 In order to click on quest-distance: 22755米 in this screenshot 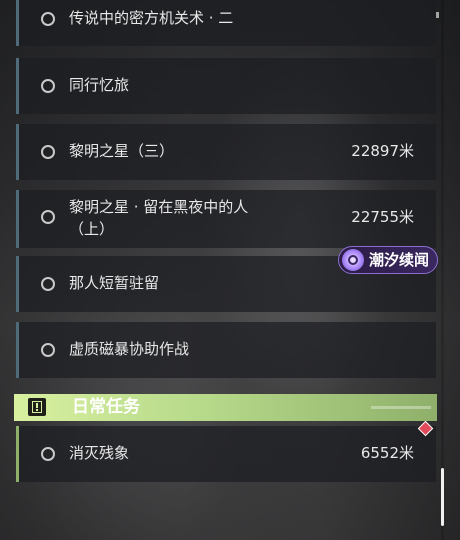, I will do `click(382, 217)`.